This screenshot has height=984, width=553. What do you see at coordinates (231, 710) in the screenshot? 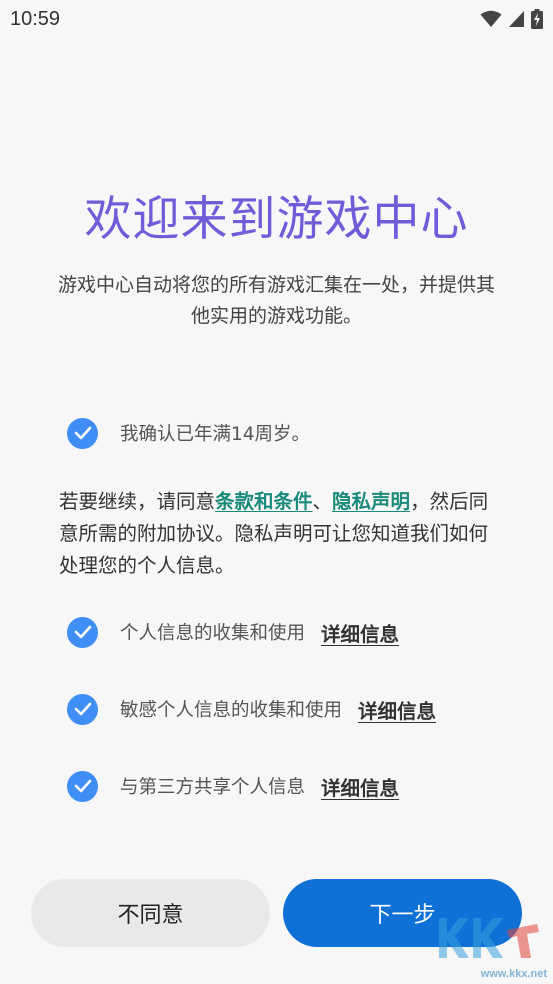
I see `agreement-label: 敏感个人信息的收集和使用` at bounding box center [231, 710].